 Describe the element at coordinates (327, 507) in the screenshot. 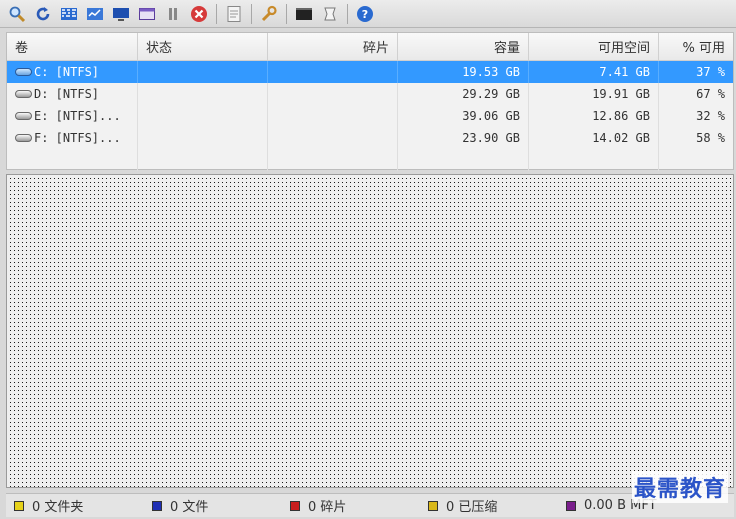

I see `legend-label: 0 碎片` at that location.